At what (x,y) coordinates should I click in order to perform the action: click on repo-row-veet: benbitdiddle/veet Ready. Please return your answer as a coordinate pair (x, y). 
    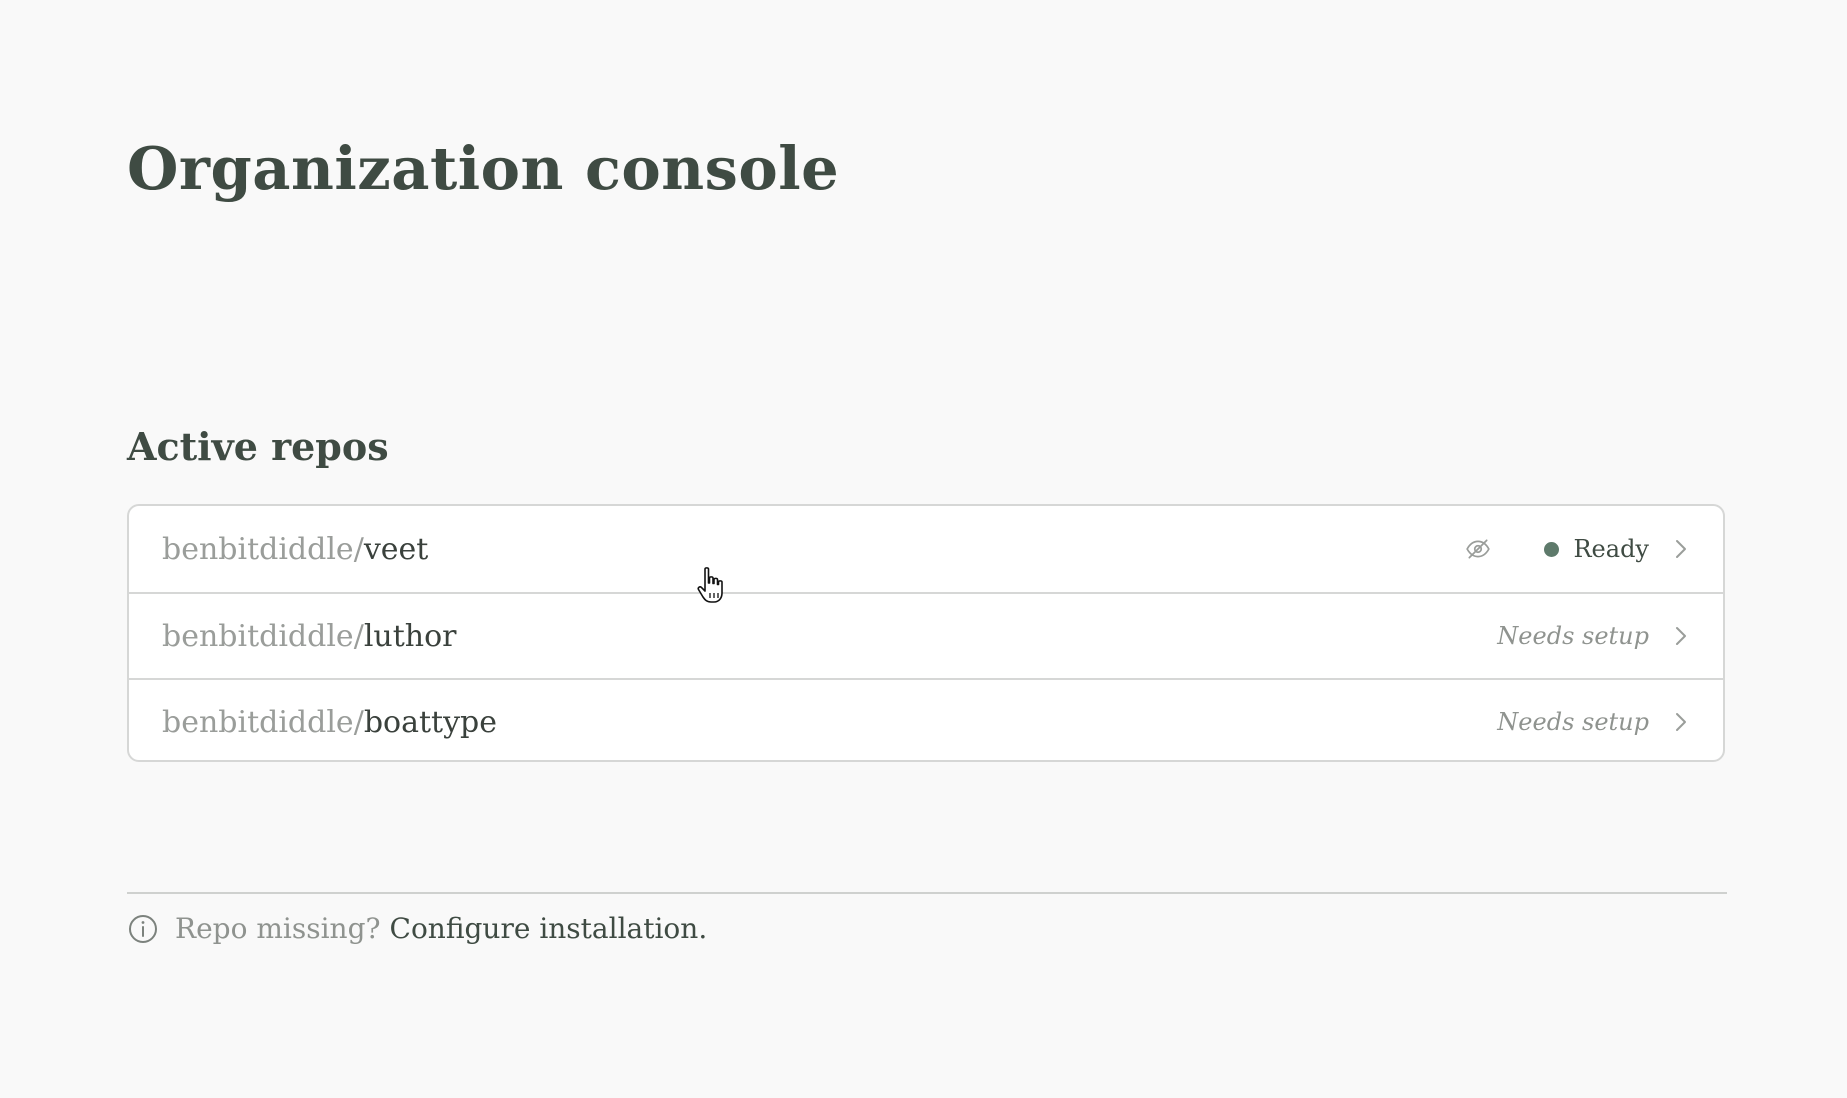
    Looking at the image, I should click on (926, 549).